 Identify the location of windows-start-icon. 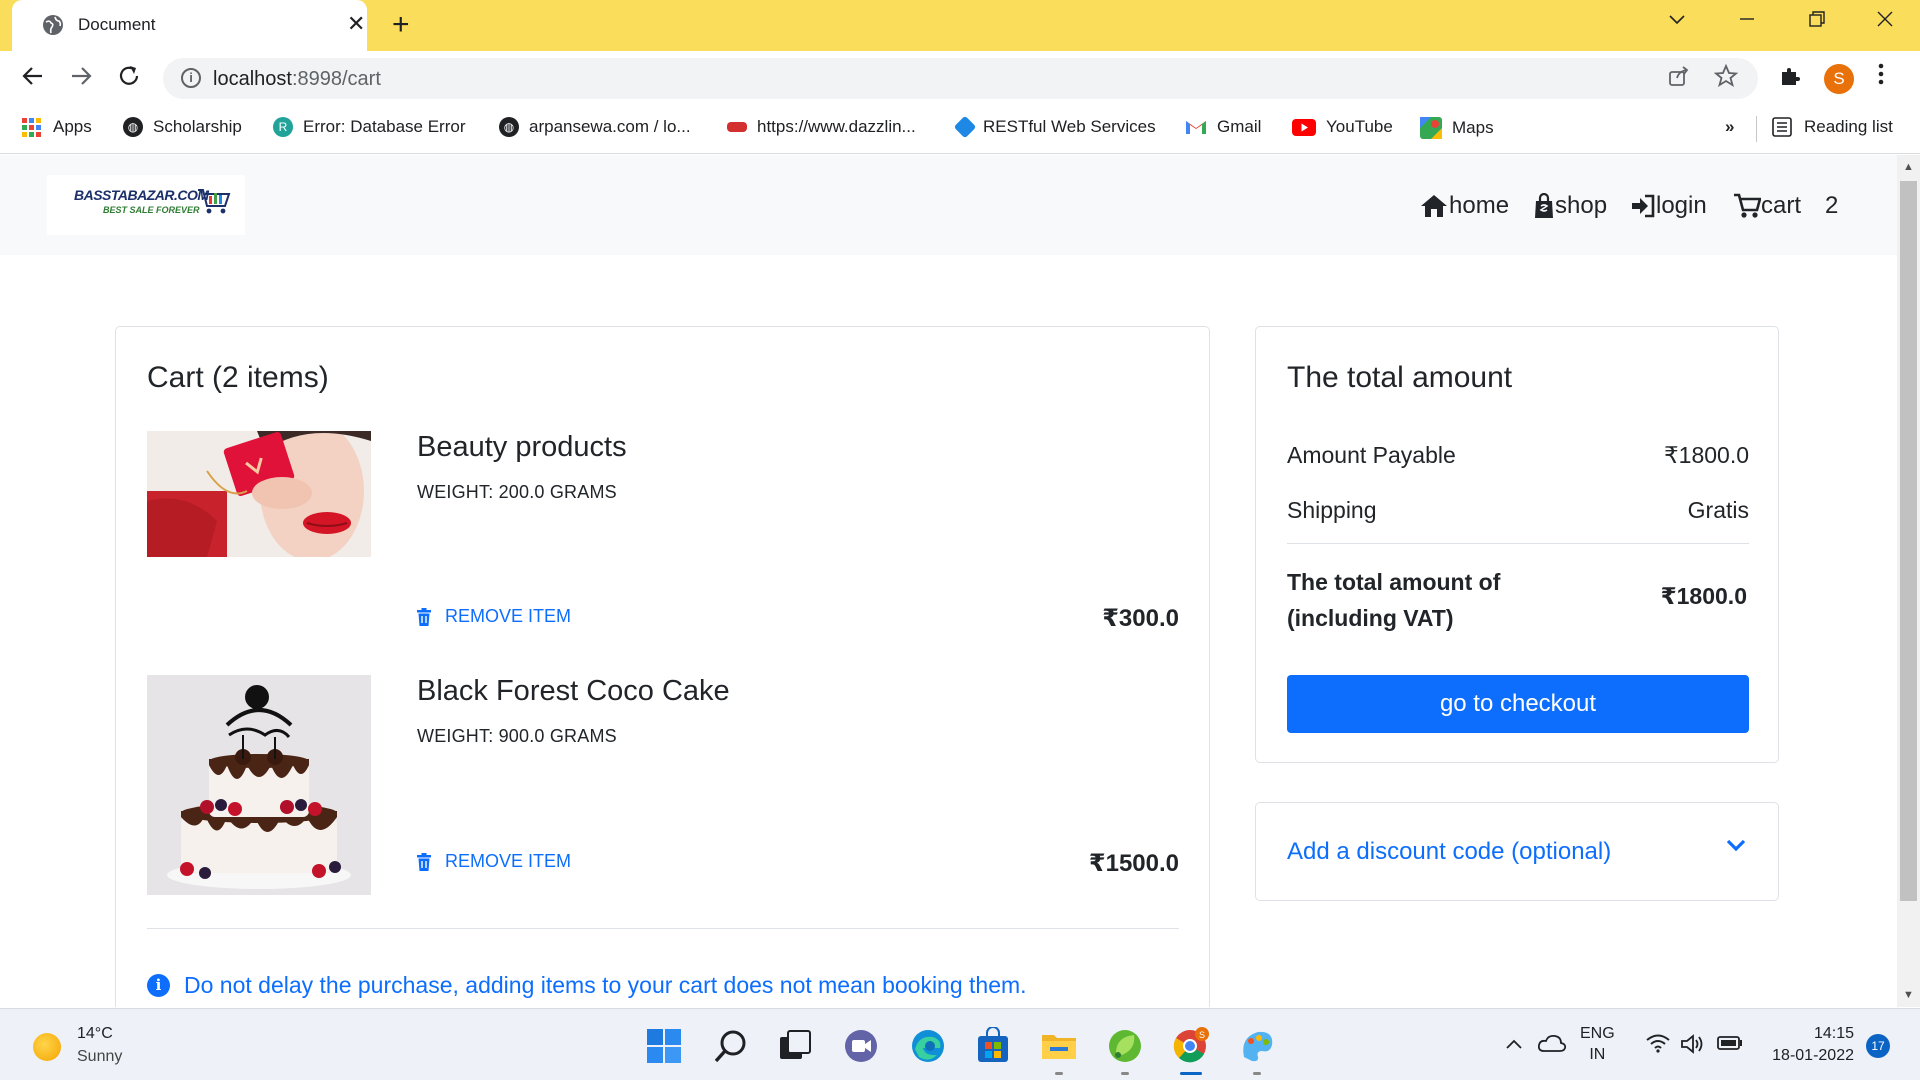
(664, 1046).